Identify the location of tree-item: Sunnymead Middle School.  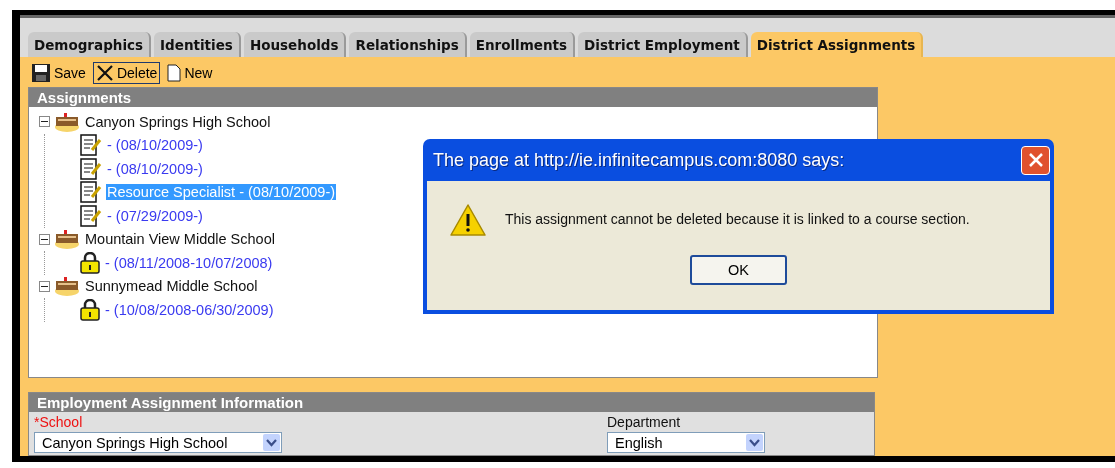
(171, 286).